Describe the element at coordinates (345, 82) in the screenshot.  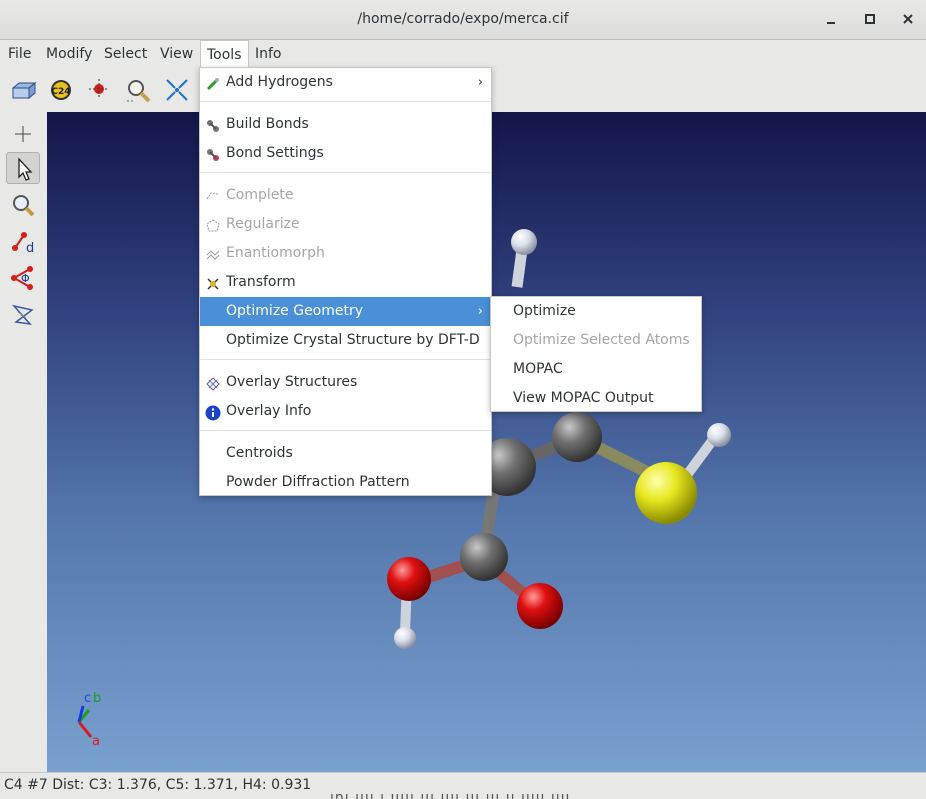
I see `menu-item-add-hydrogens: Add Hydrogens ›` at that location.